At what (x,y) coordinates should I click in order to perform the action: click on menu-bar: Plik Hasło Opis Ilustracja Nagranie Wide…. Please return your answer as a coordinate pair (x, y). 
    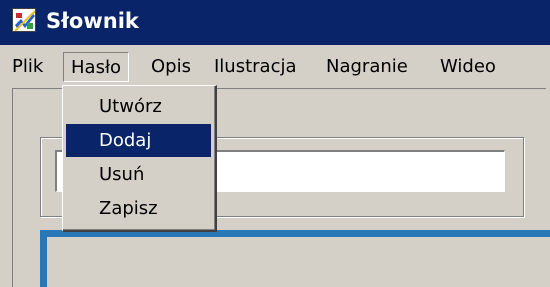
    Looking at the image, I should click on (275, 67).